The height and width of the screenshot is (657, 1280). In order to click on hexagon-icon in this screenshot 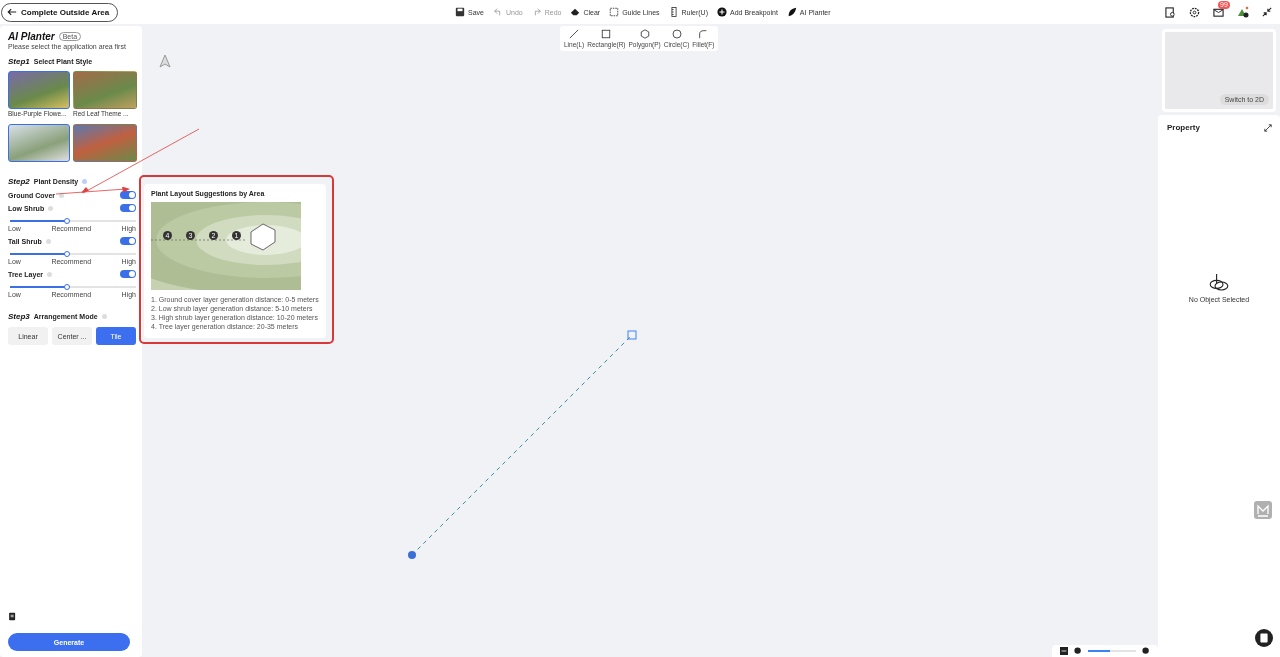, I will do `click(644, 34)`.